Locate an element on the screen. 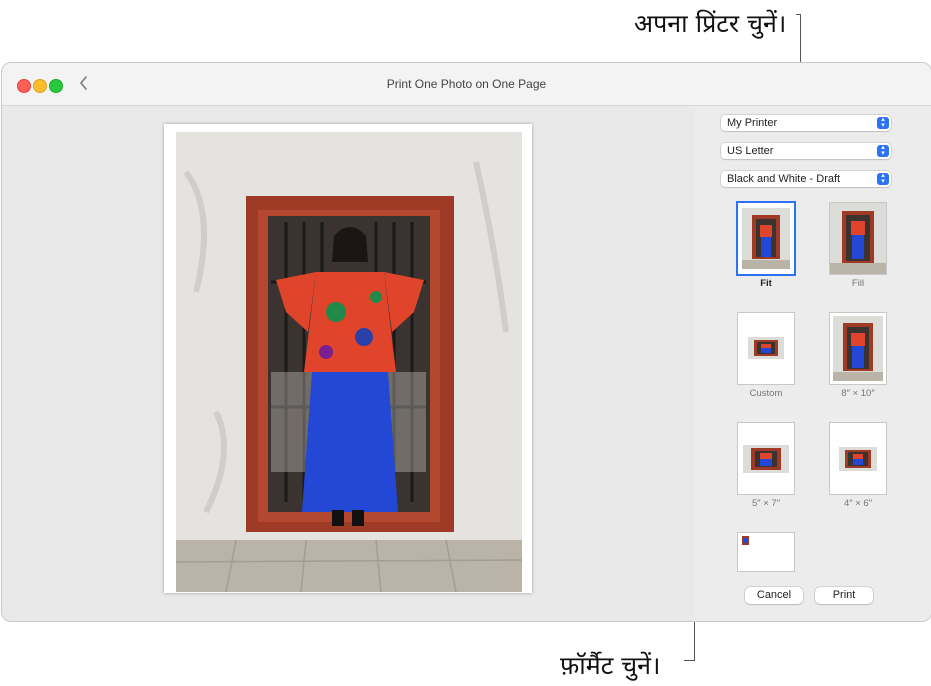 The width and height of the screenshot is (931, 686). title-bar: Print One Photo on One Page is located at coordinates (466, 84).